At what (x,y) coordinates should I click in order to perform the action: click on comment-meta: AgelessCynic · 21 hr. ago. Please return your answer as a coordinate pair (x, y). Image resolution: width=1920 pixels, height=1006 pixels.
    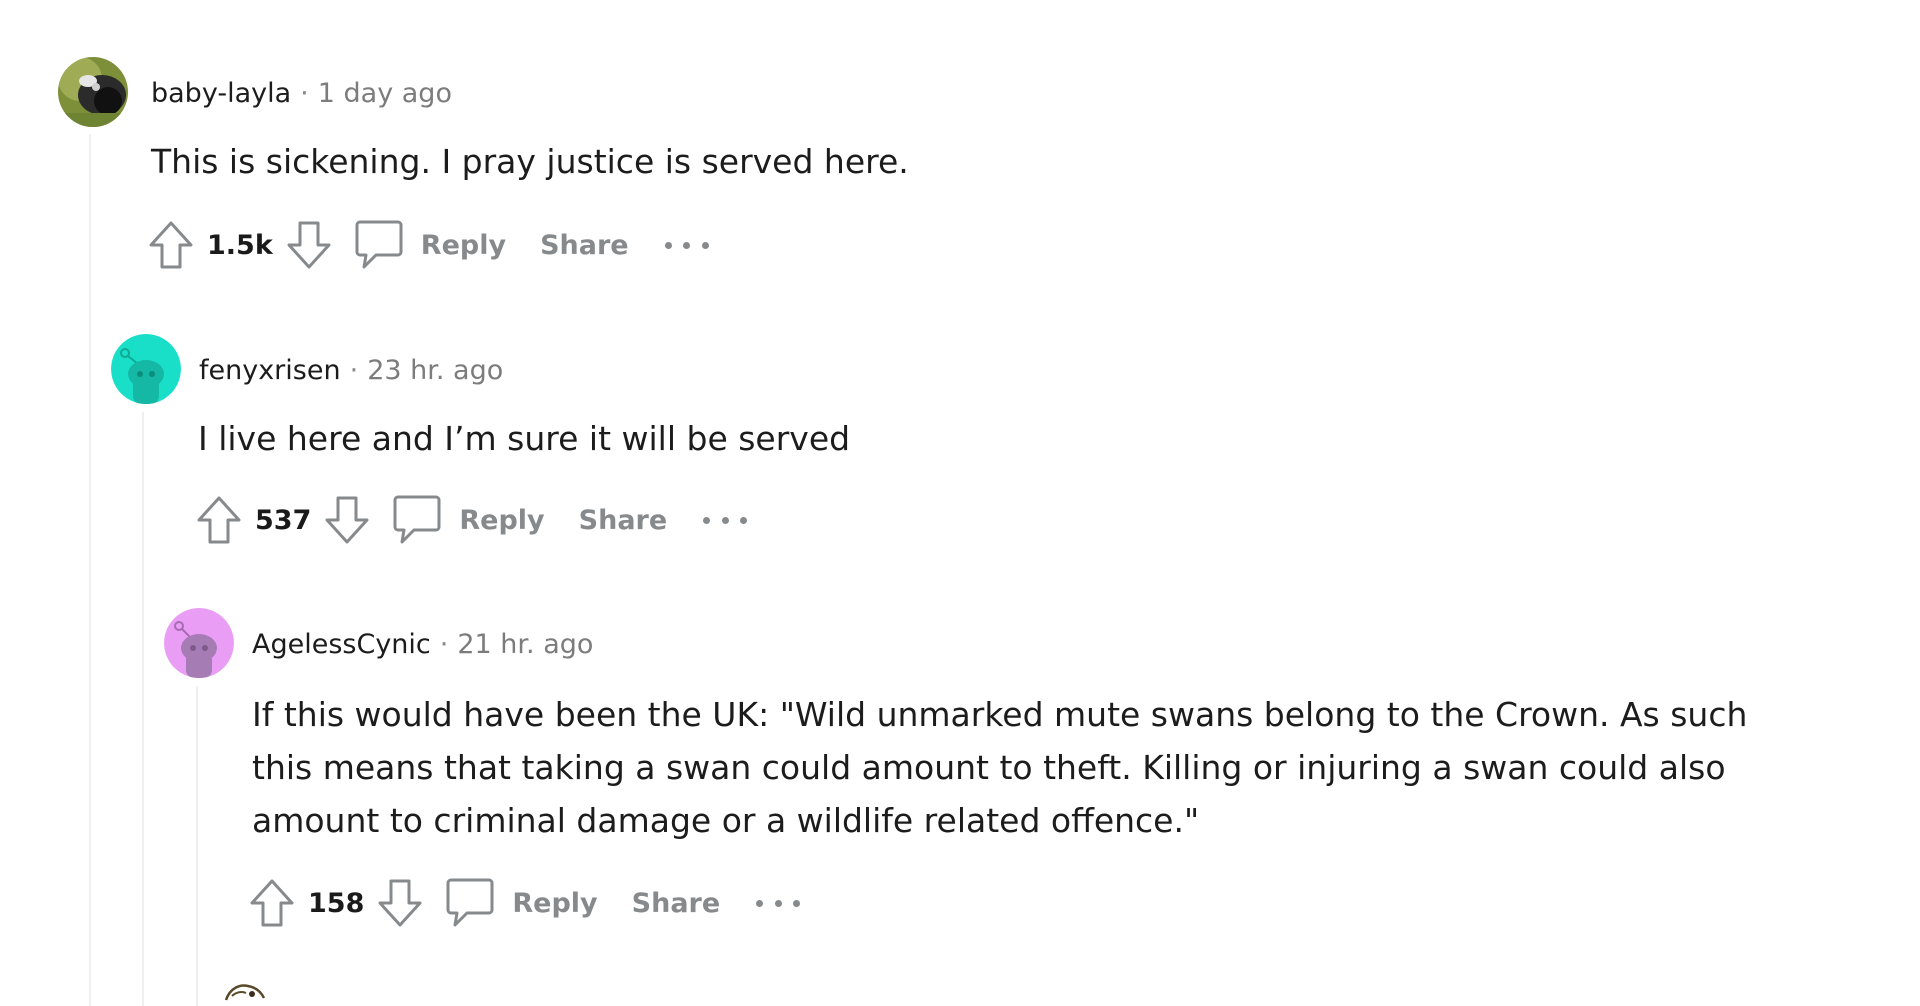
    Looking at the image, I should click on (422, 645).